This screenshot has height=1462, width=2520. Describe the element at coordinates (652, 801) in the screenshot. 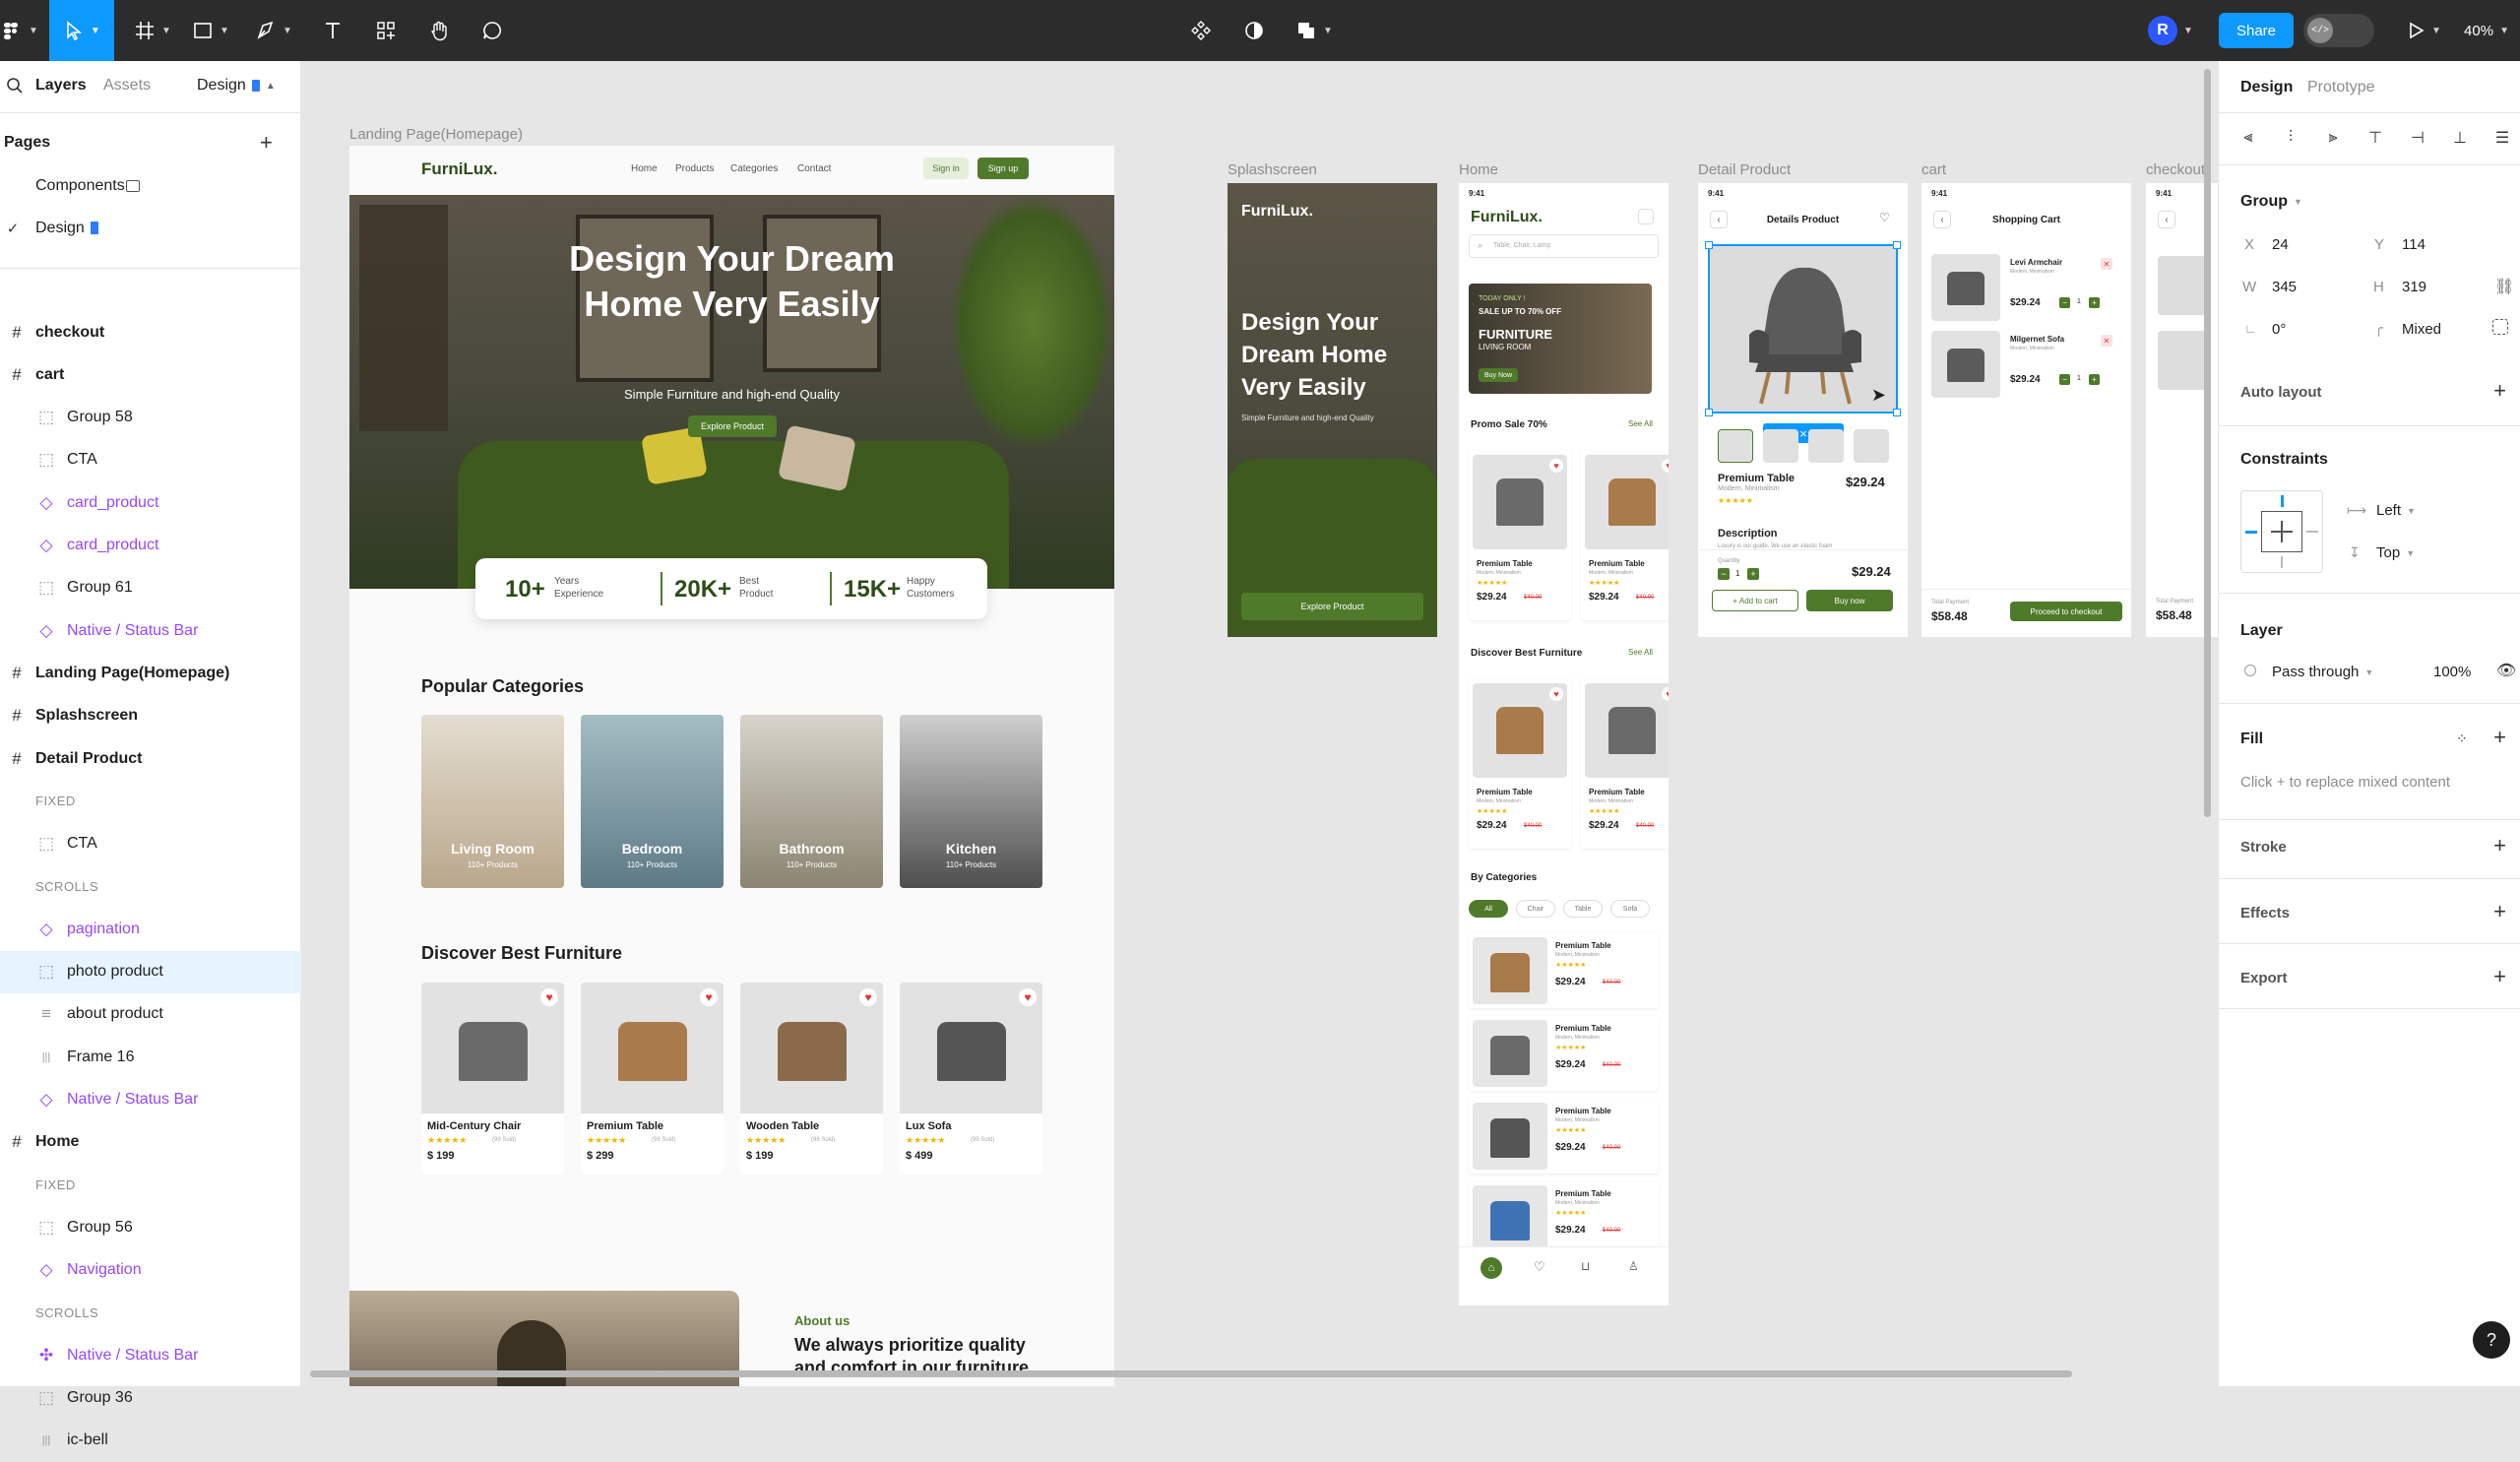

I see `category-card: Bedroom 110+ Products` at that location.